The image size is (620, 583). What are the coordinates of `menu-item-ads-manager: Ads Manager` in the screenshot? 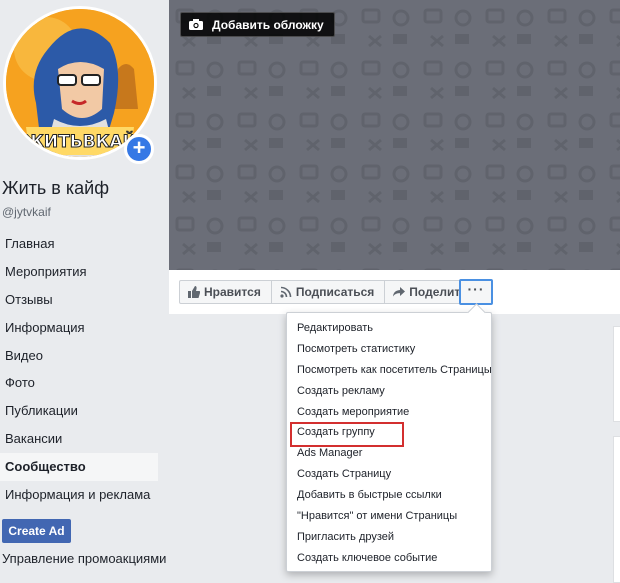 It's located at (389, 453).